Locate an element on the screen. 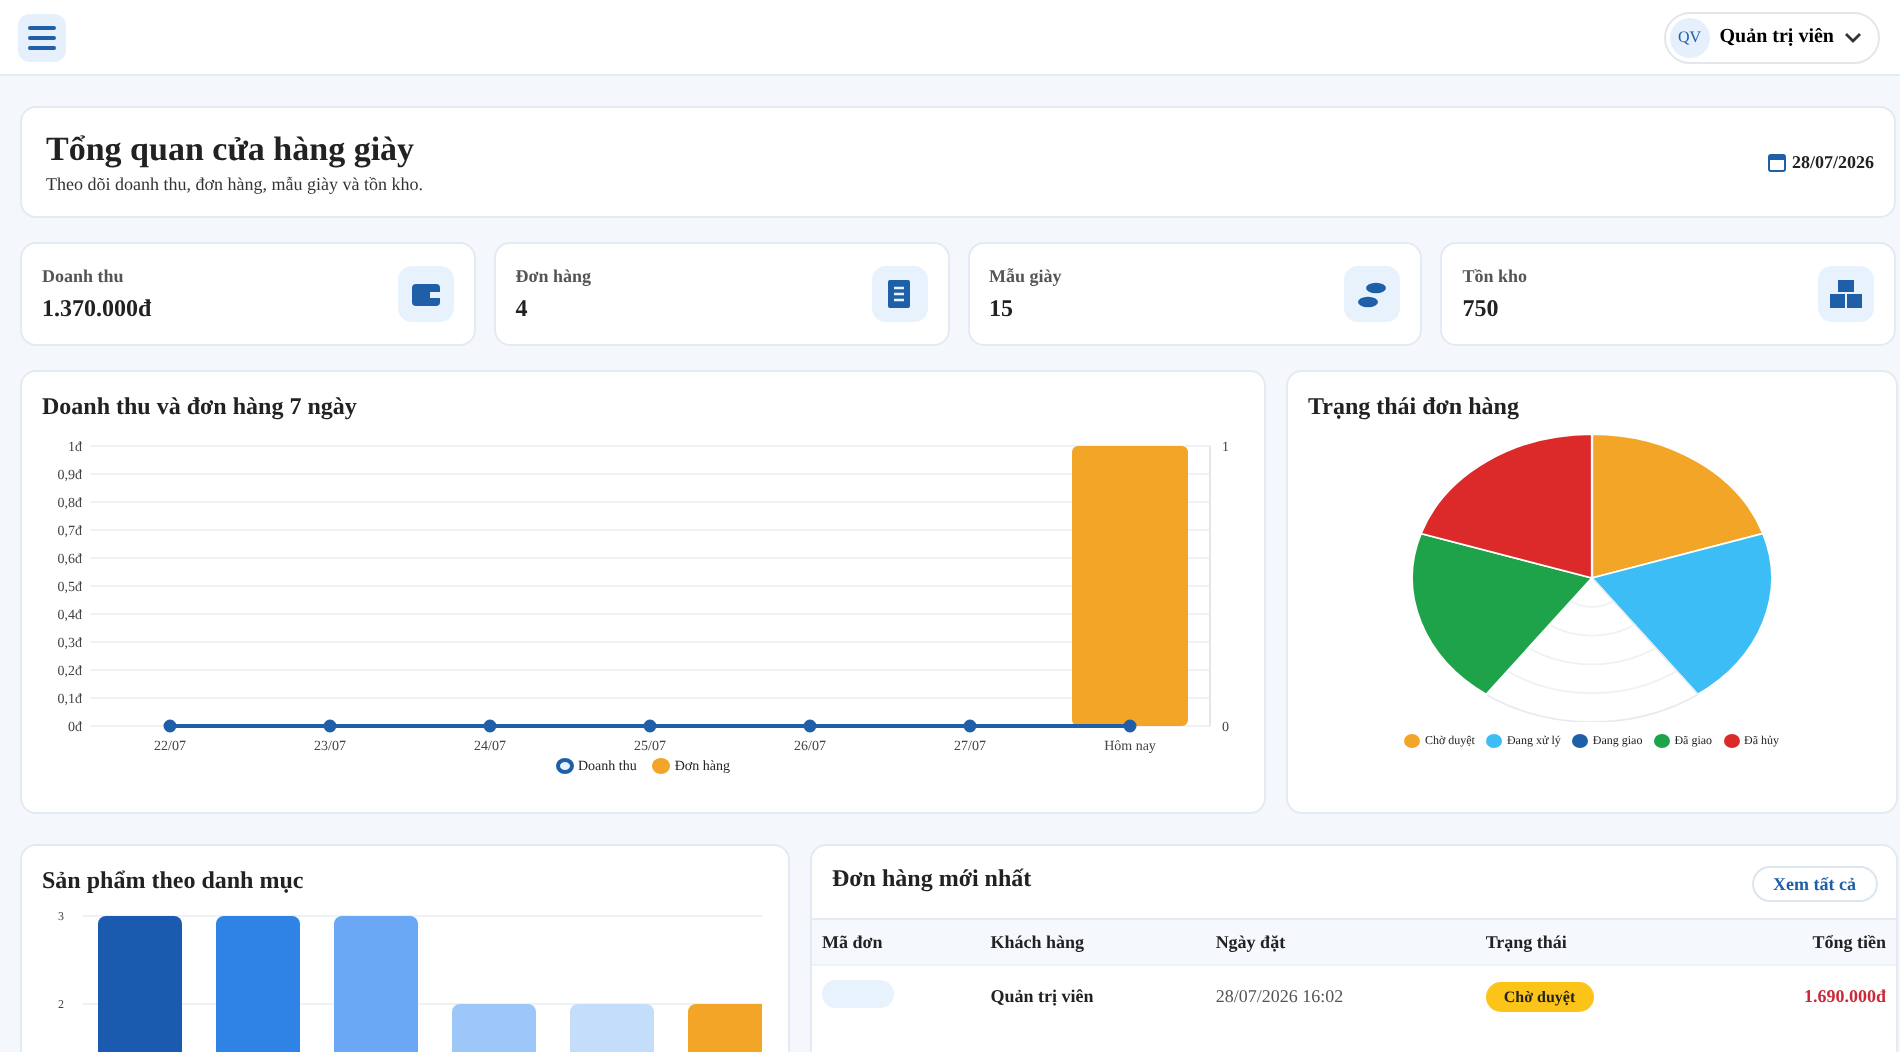 The image size is (1900, 1052). stat-value: 15 is located at coordinates (1002, 308).